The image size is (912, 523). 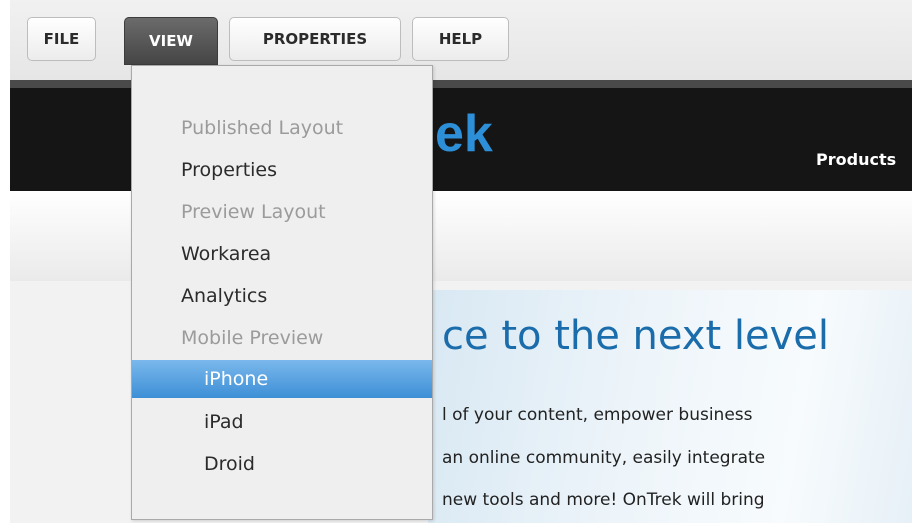 I want to click on menu-item-droid: Droid, so click(x=282, y=464).